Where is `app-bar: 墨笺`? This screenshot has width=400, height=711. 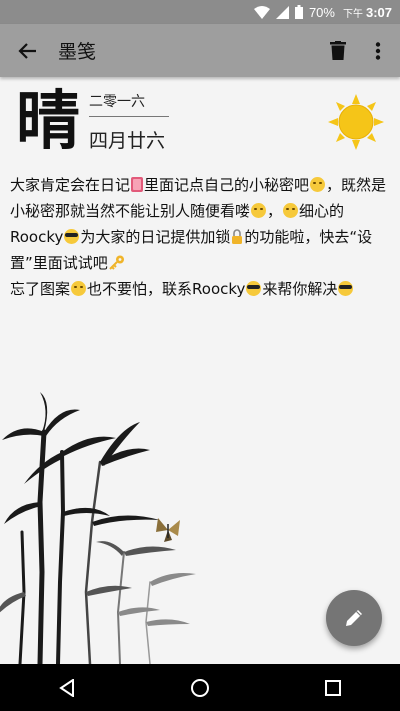
app-bar: 墨笺 is located at coordinates (200, 50).